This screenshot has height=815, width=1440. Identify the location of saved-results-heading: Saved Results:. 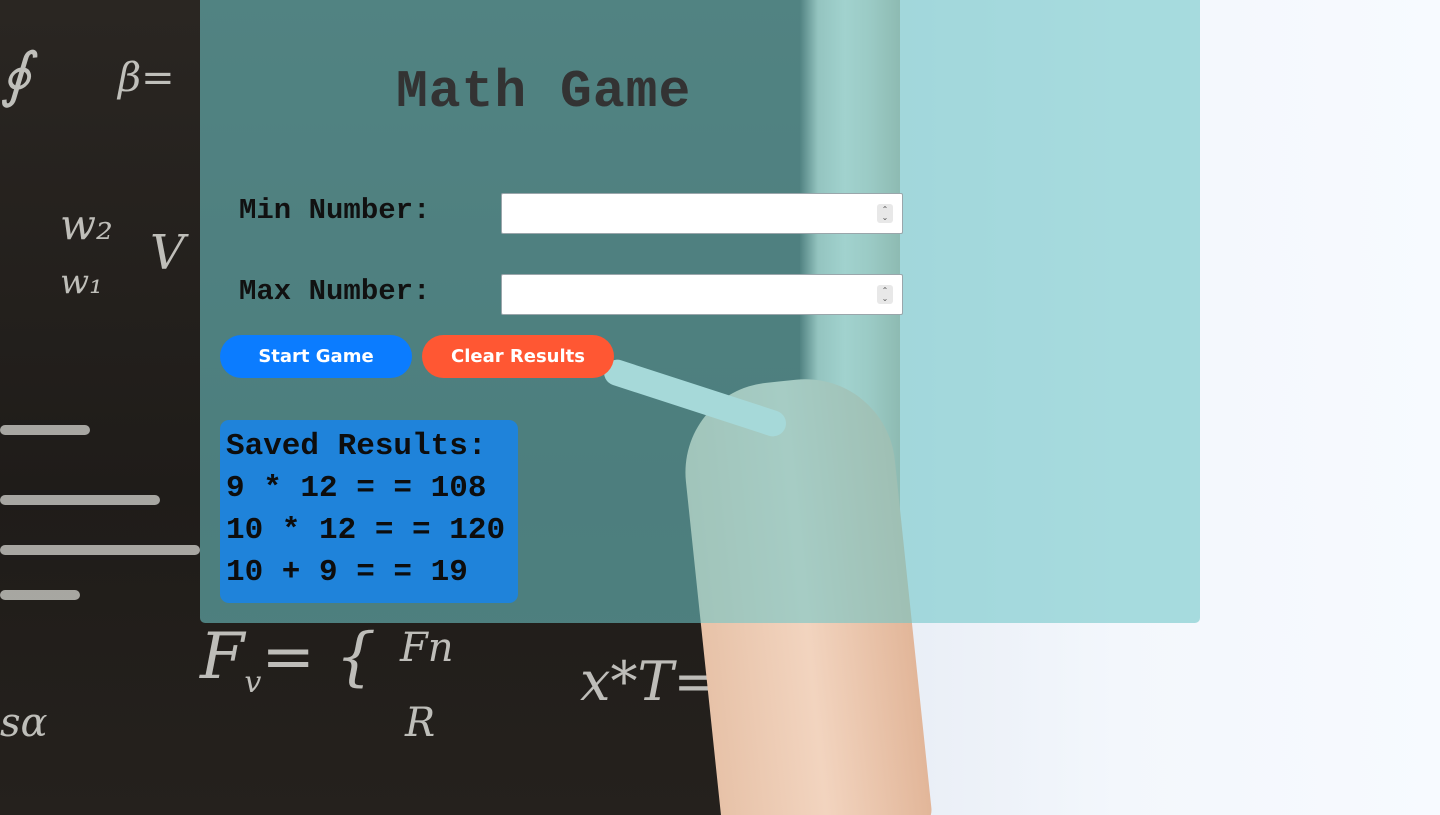
(356, 446).